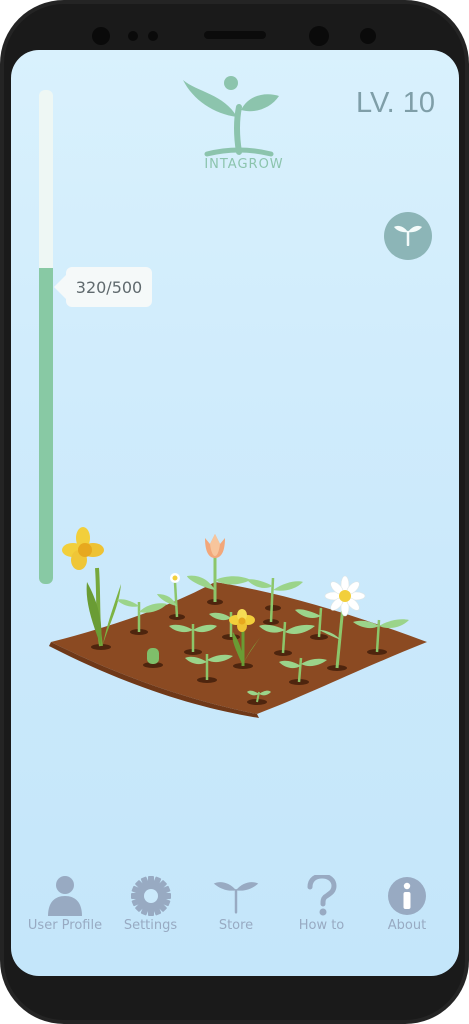 The width and height of the screenshot is (469, 1024). I want to click on nav-how-to: How to, so click(322, 909).